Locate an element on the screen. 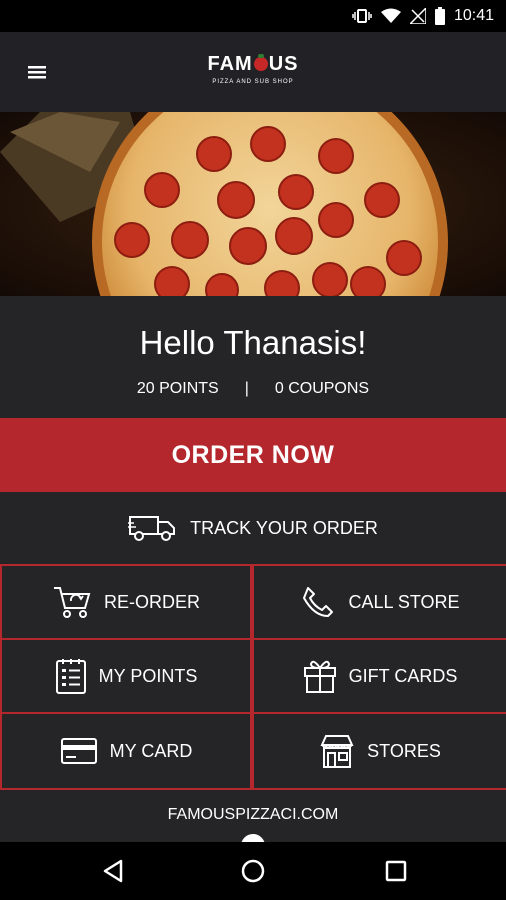 The width and height of the screenshot is (506, 900). famous-logo: FAM US PIZZA AND SUB SHOP is located at coordinates (253, 73).